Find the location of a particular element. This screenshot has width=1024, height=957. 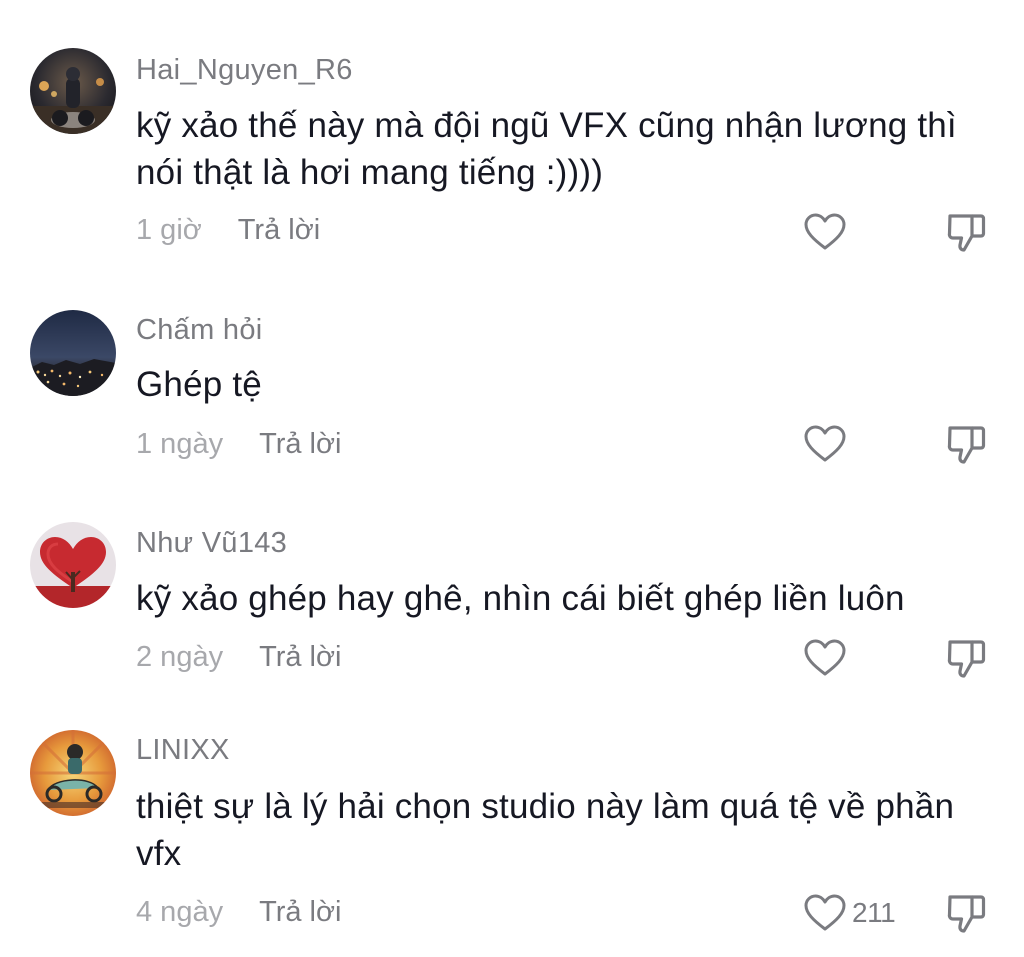

comment-username: Như Vũ143 is located at coordinates (211, 543).